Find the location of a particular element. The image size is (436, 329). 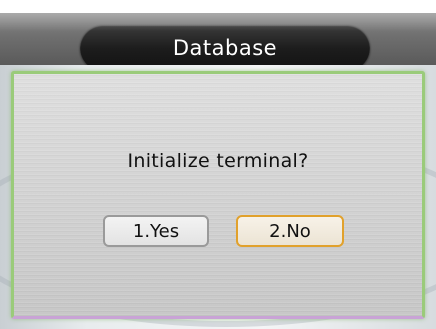

yes-button: 1.Yes is located at coordinates (156, 231).